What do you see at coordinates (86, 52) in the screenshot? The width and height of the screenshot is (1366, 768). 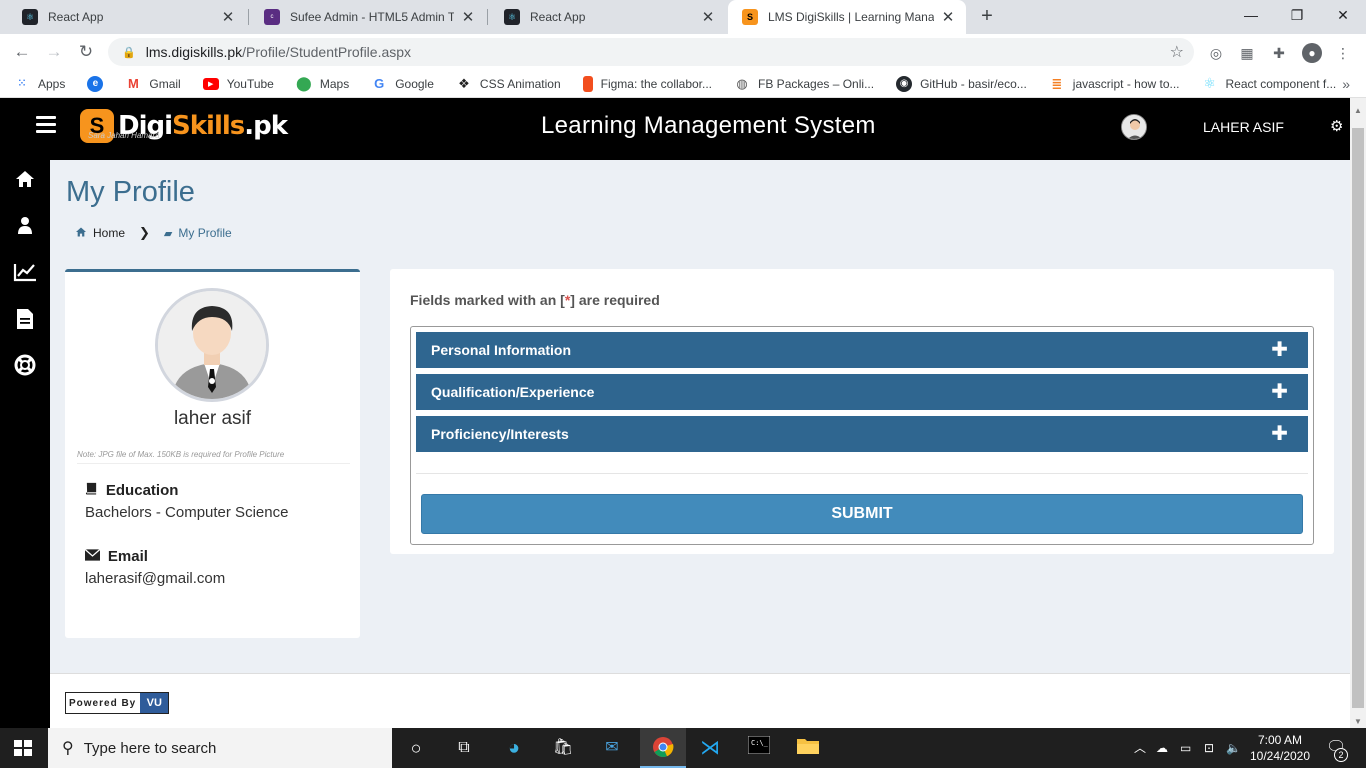 I see `reload-icon: ↻` at bounding box center [86, 52].